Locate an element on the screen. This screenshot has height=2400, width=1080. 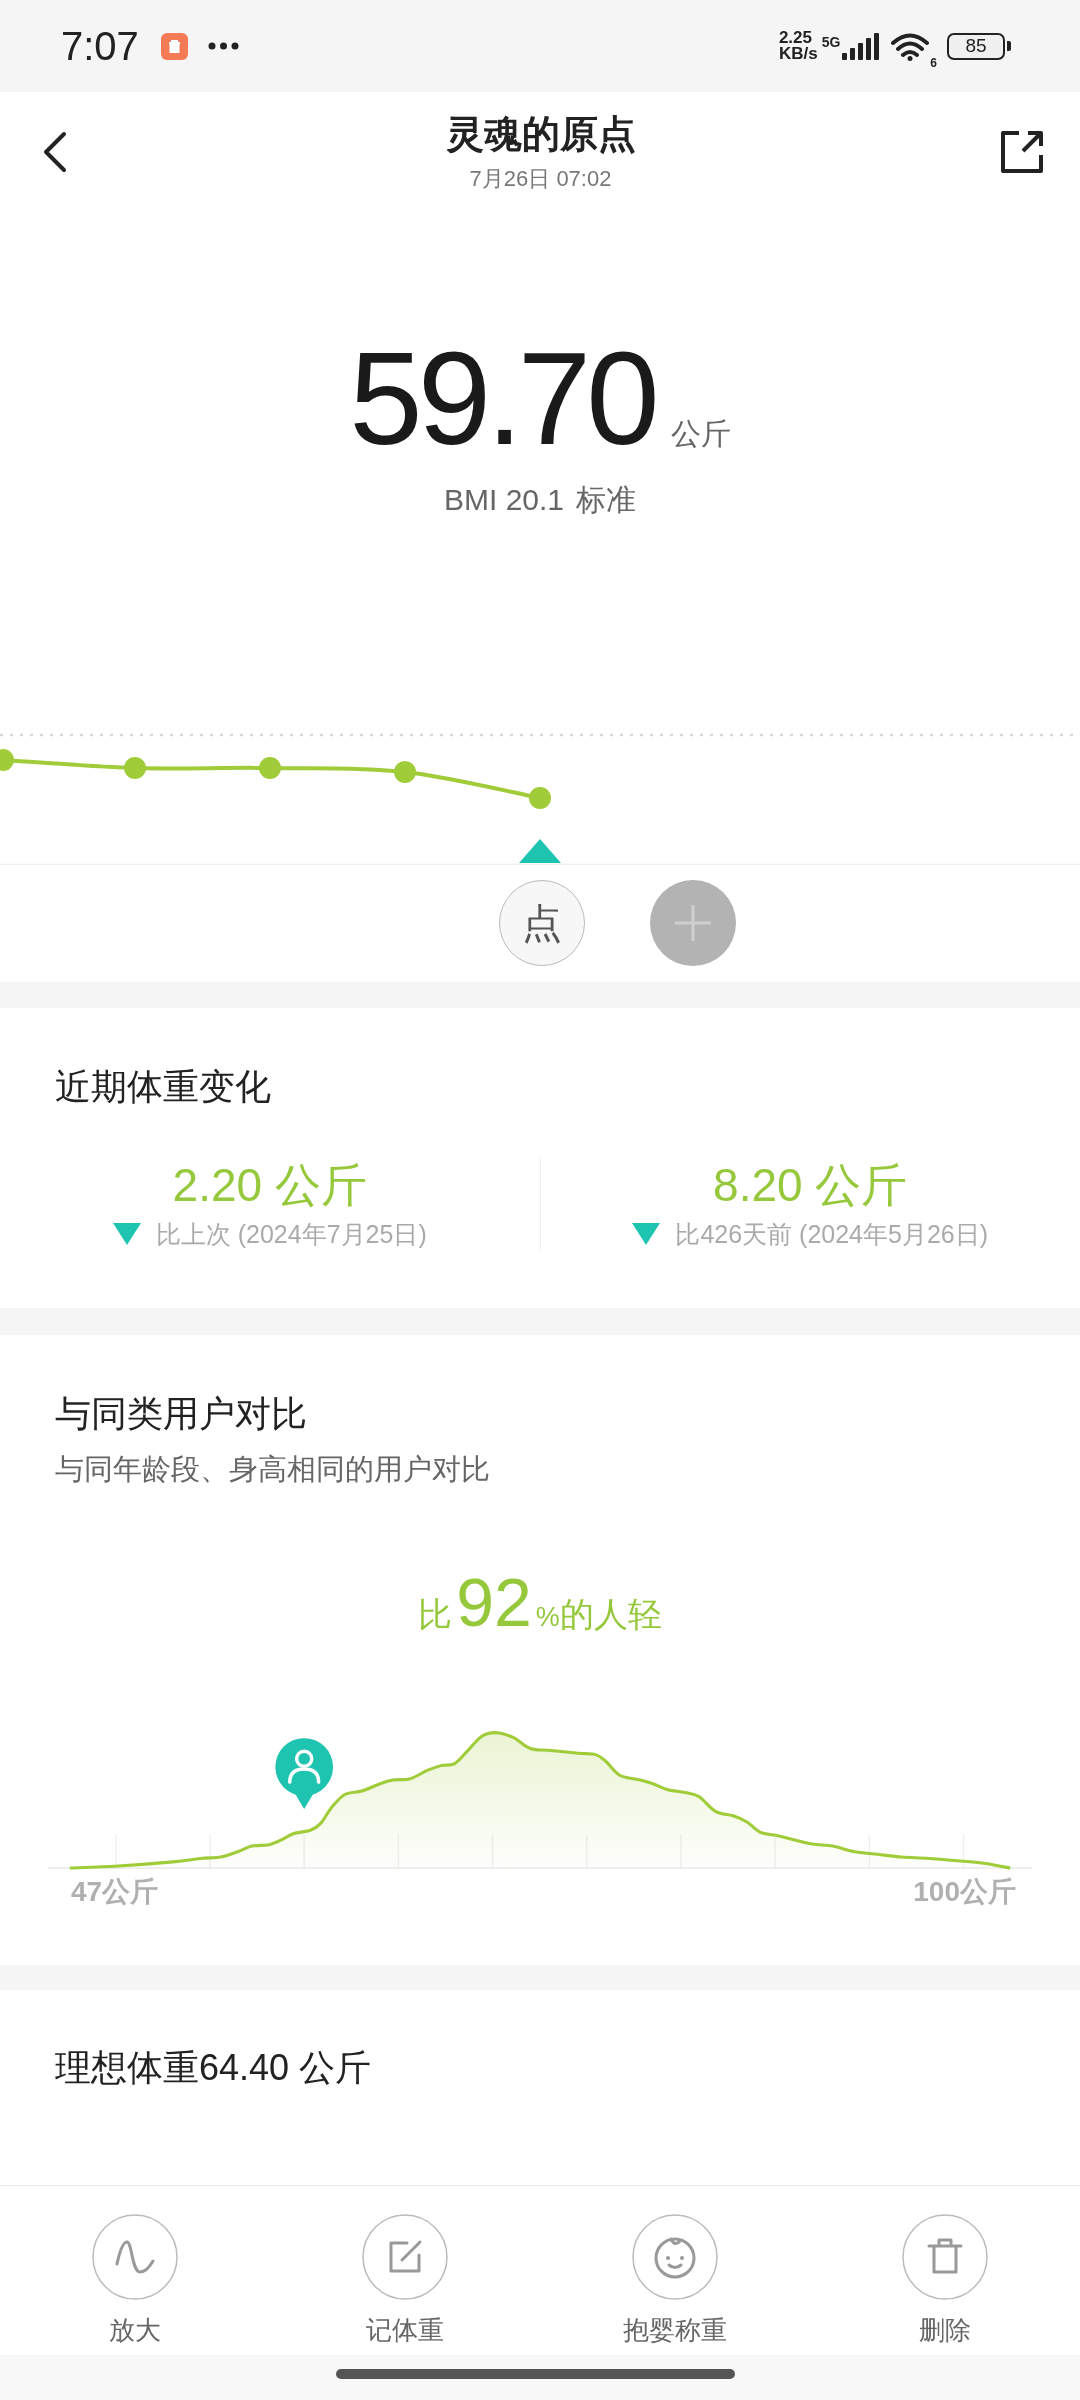
toolbar-button: 放大 is located at coordinates (135, 2270).